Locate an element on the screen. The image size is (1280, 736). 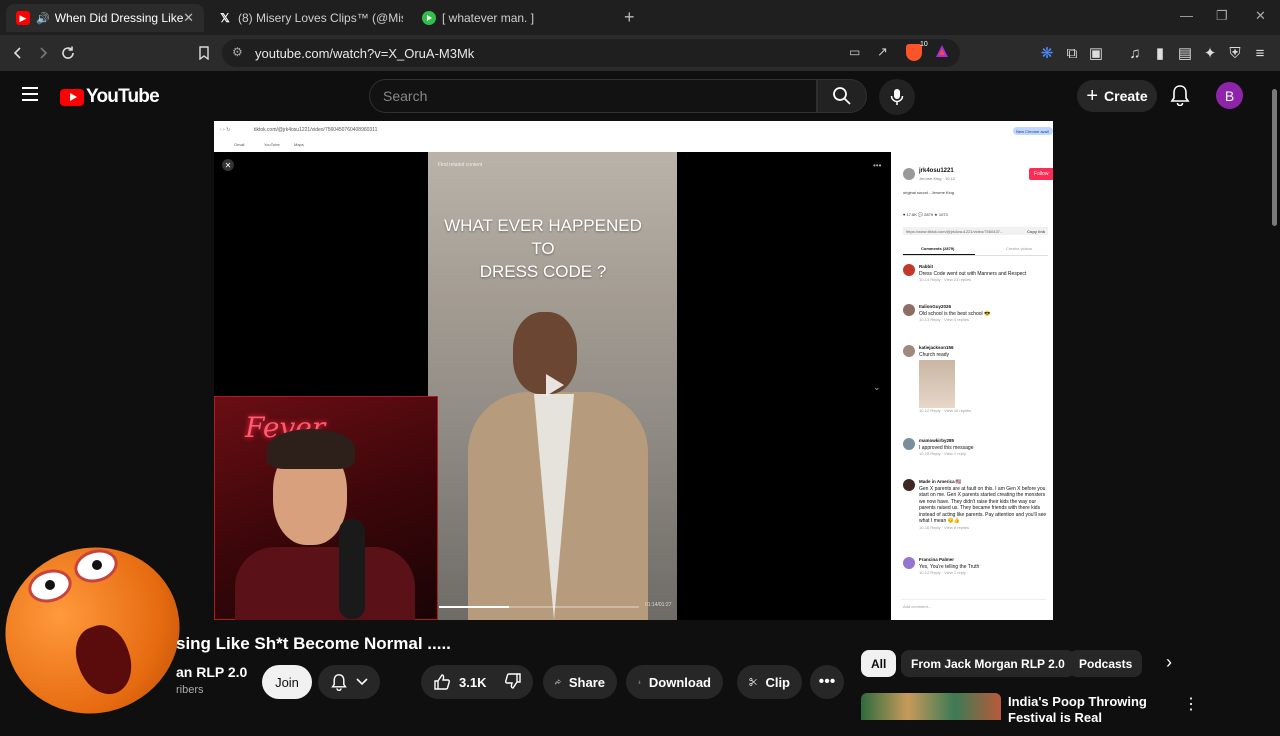
embedded-nav-icons: ‹ › ↻ is located at coordinates (225, 130).